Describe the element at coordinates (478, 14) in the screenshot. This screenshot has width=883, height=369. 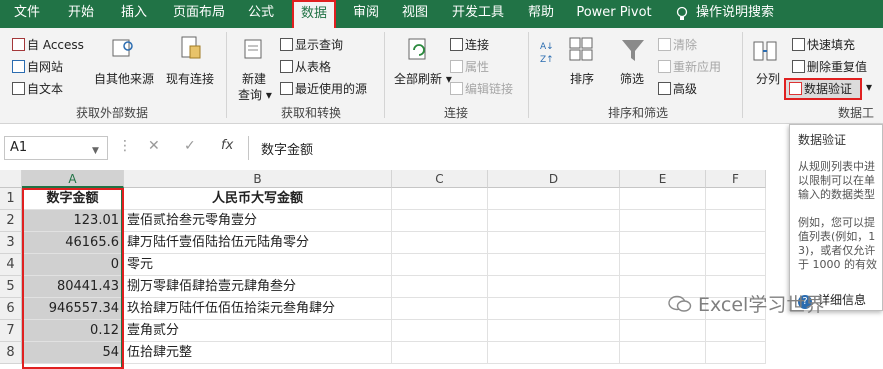
I see `tab-developer: 开发工具` at that location.